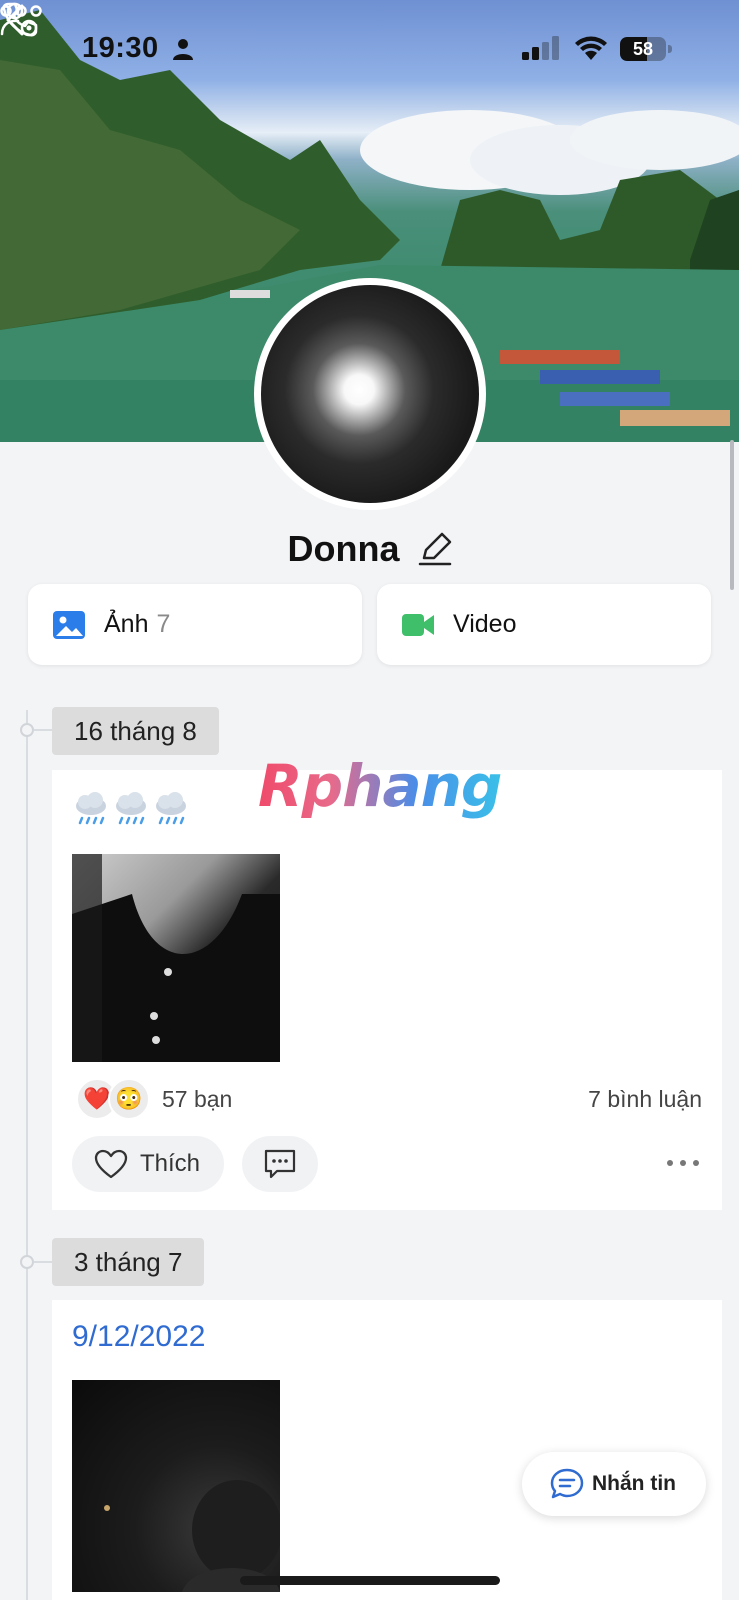 Image resolution: width=739 pixels, height=1600 pixels. Describe the element at coordinates (643, 49) in the screenshot. I see `battery-level: 58` at that location.